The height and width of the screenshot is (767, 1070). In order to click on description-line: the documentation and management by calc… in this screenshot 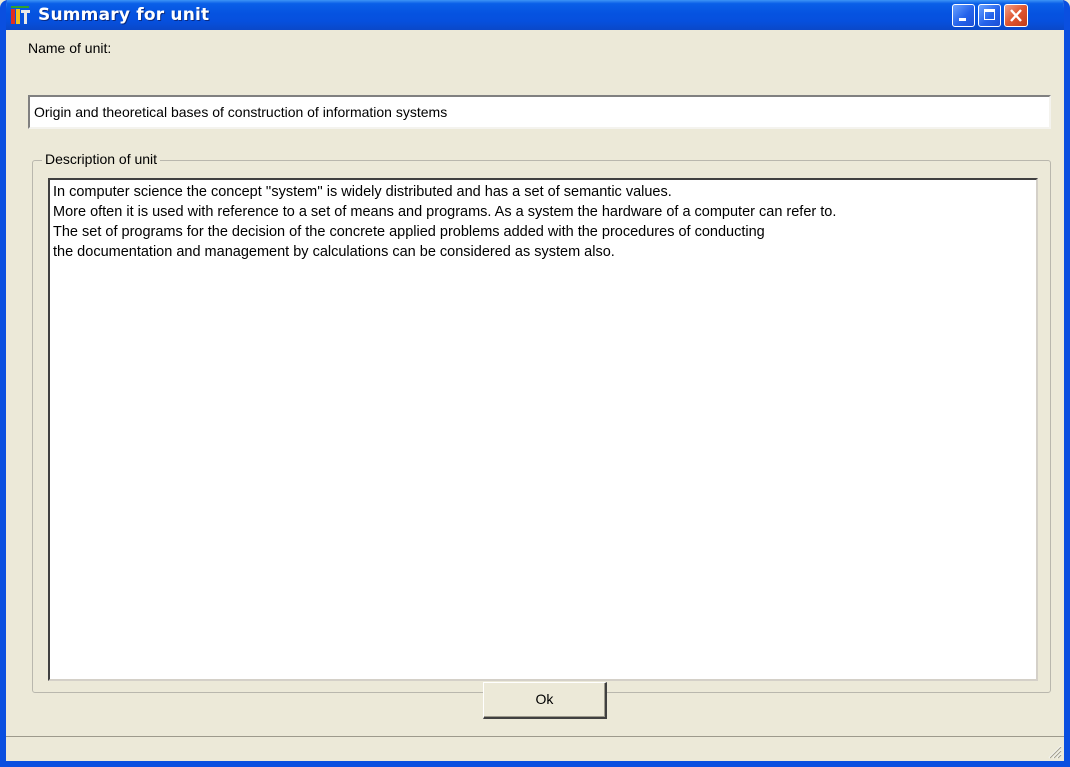, I will do `click(334, 252)`.